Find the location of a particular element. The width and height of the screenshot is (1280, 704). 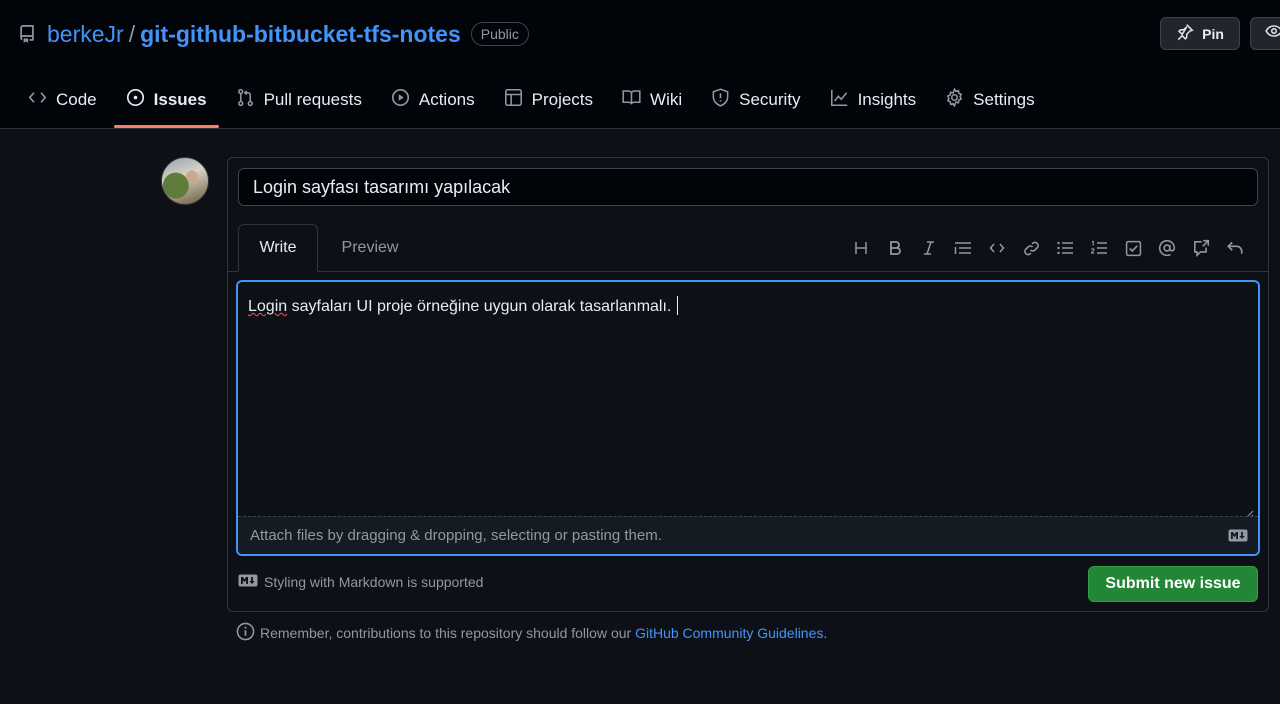

heading-icon is located at coordinates (861, 248).